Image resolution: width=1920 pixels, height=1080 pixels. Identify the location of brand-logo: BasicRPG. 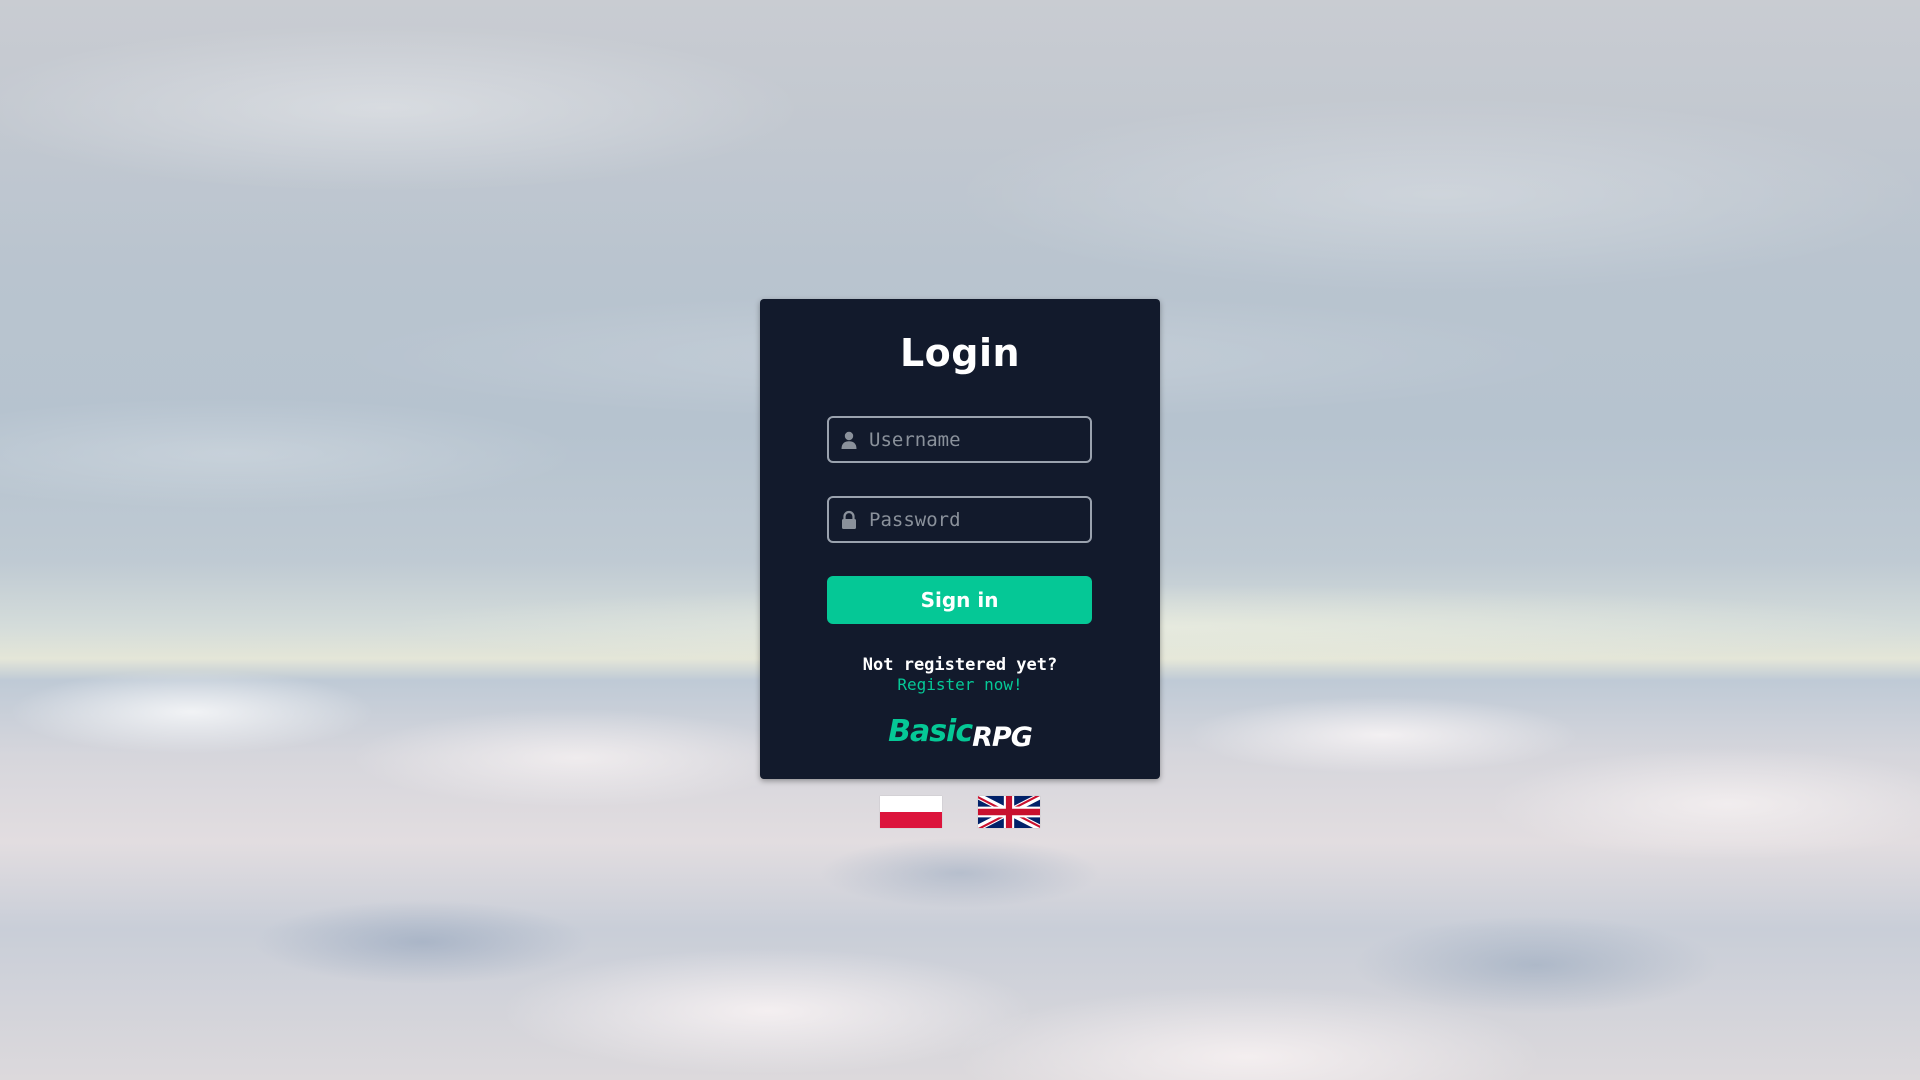
(960, 733).